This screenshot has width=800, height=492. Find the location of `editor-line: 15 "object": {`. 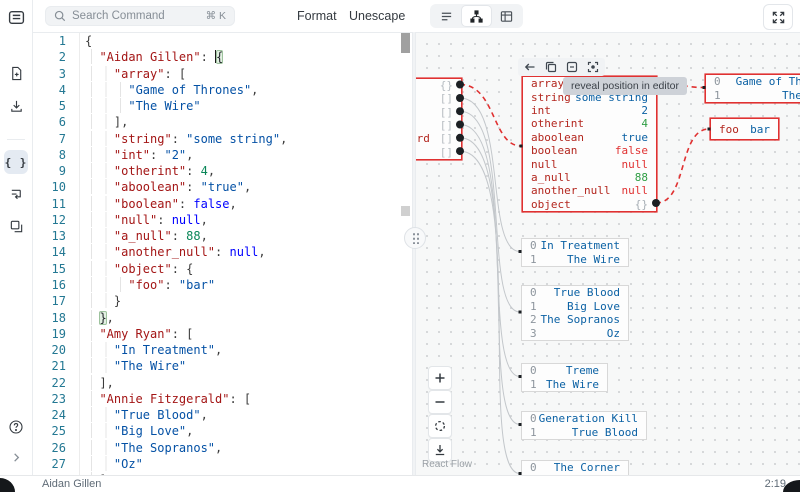

editor-line: 15 "object": { is located at coordinates (222, 268).